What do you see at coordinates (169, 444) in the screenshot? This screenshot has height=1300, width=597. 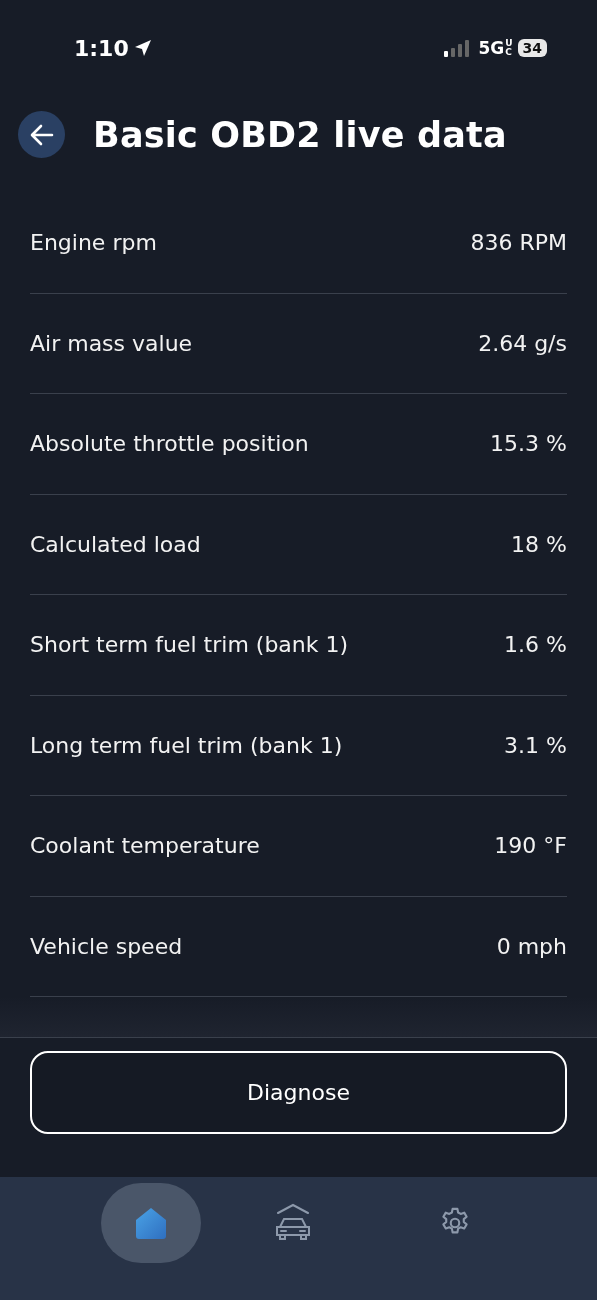 I see `data-label: Absolute throttle position` at bounding box center [169, 444].